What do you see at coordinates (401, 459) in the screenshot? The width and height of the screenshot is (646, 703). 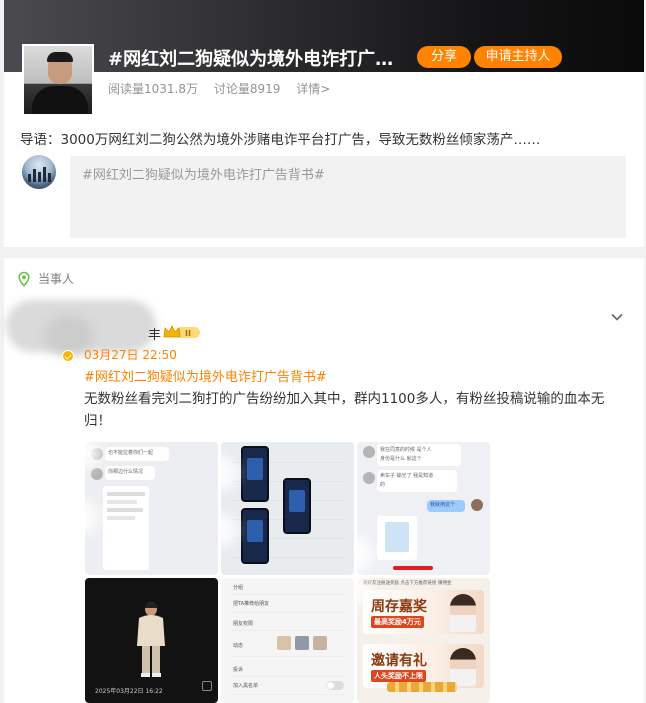 I see `chat-text: 身份是什么 就这个` at bounding box center [401, 459].